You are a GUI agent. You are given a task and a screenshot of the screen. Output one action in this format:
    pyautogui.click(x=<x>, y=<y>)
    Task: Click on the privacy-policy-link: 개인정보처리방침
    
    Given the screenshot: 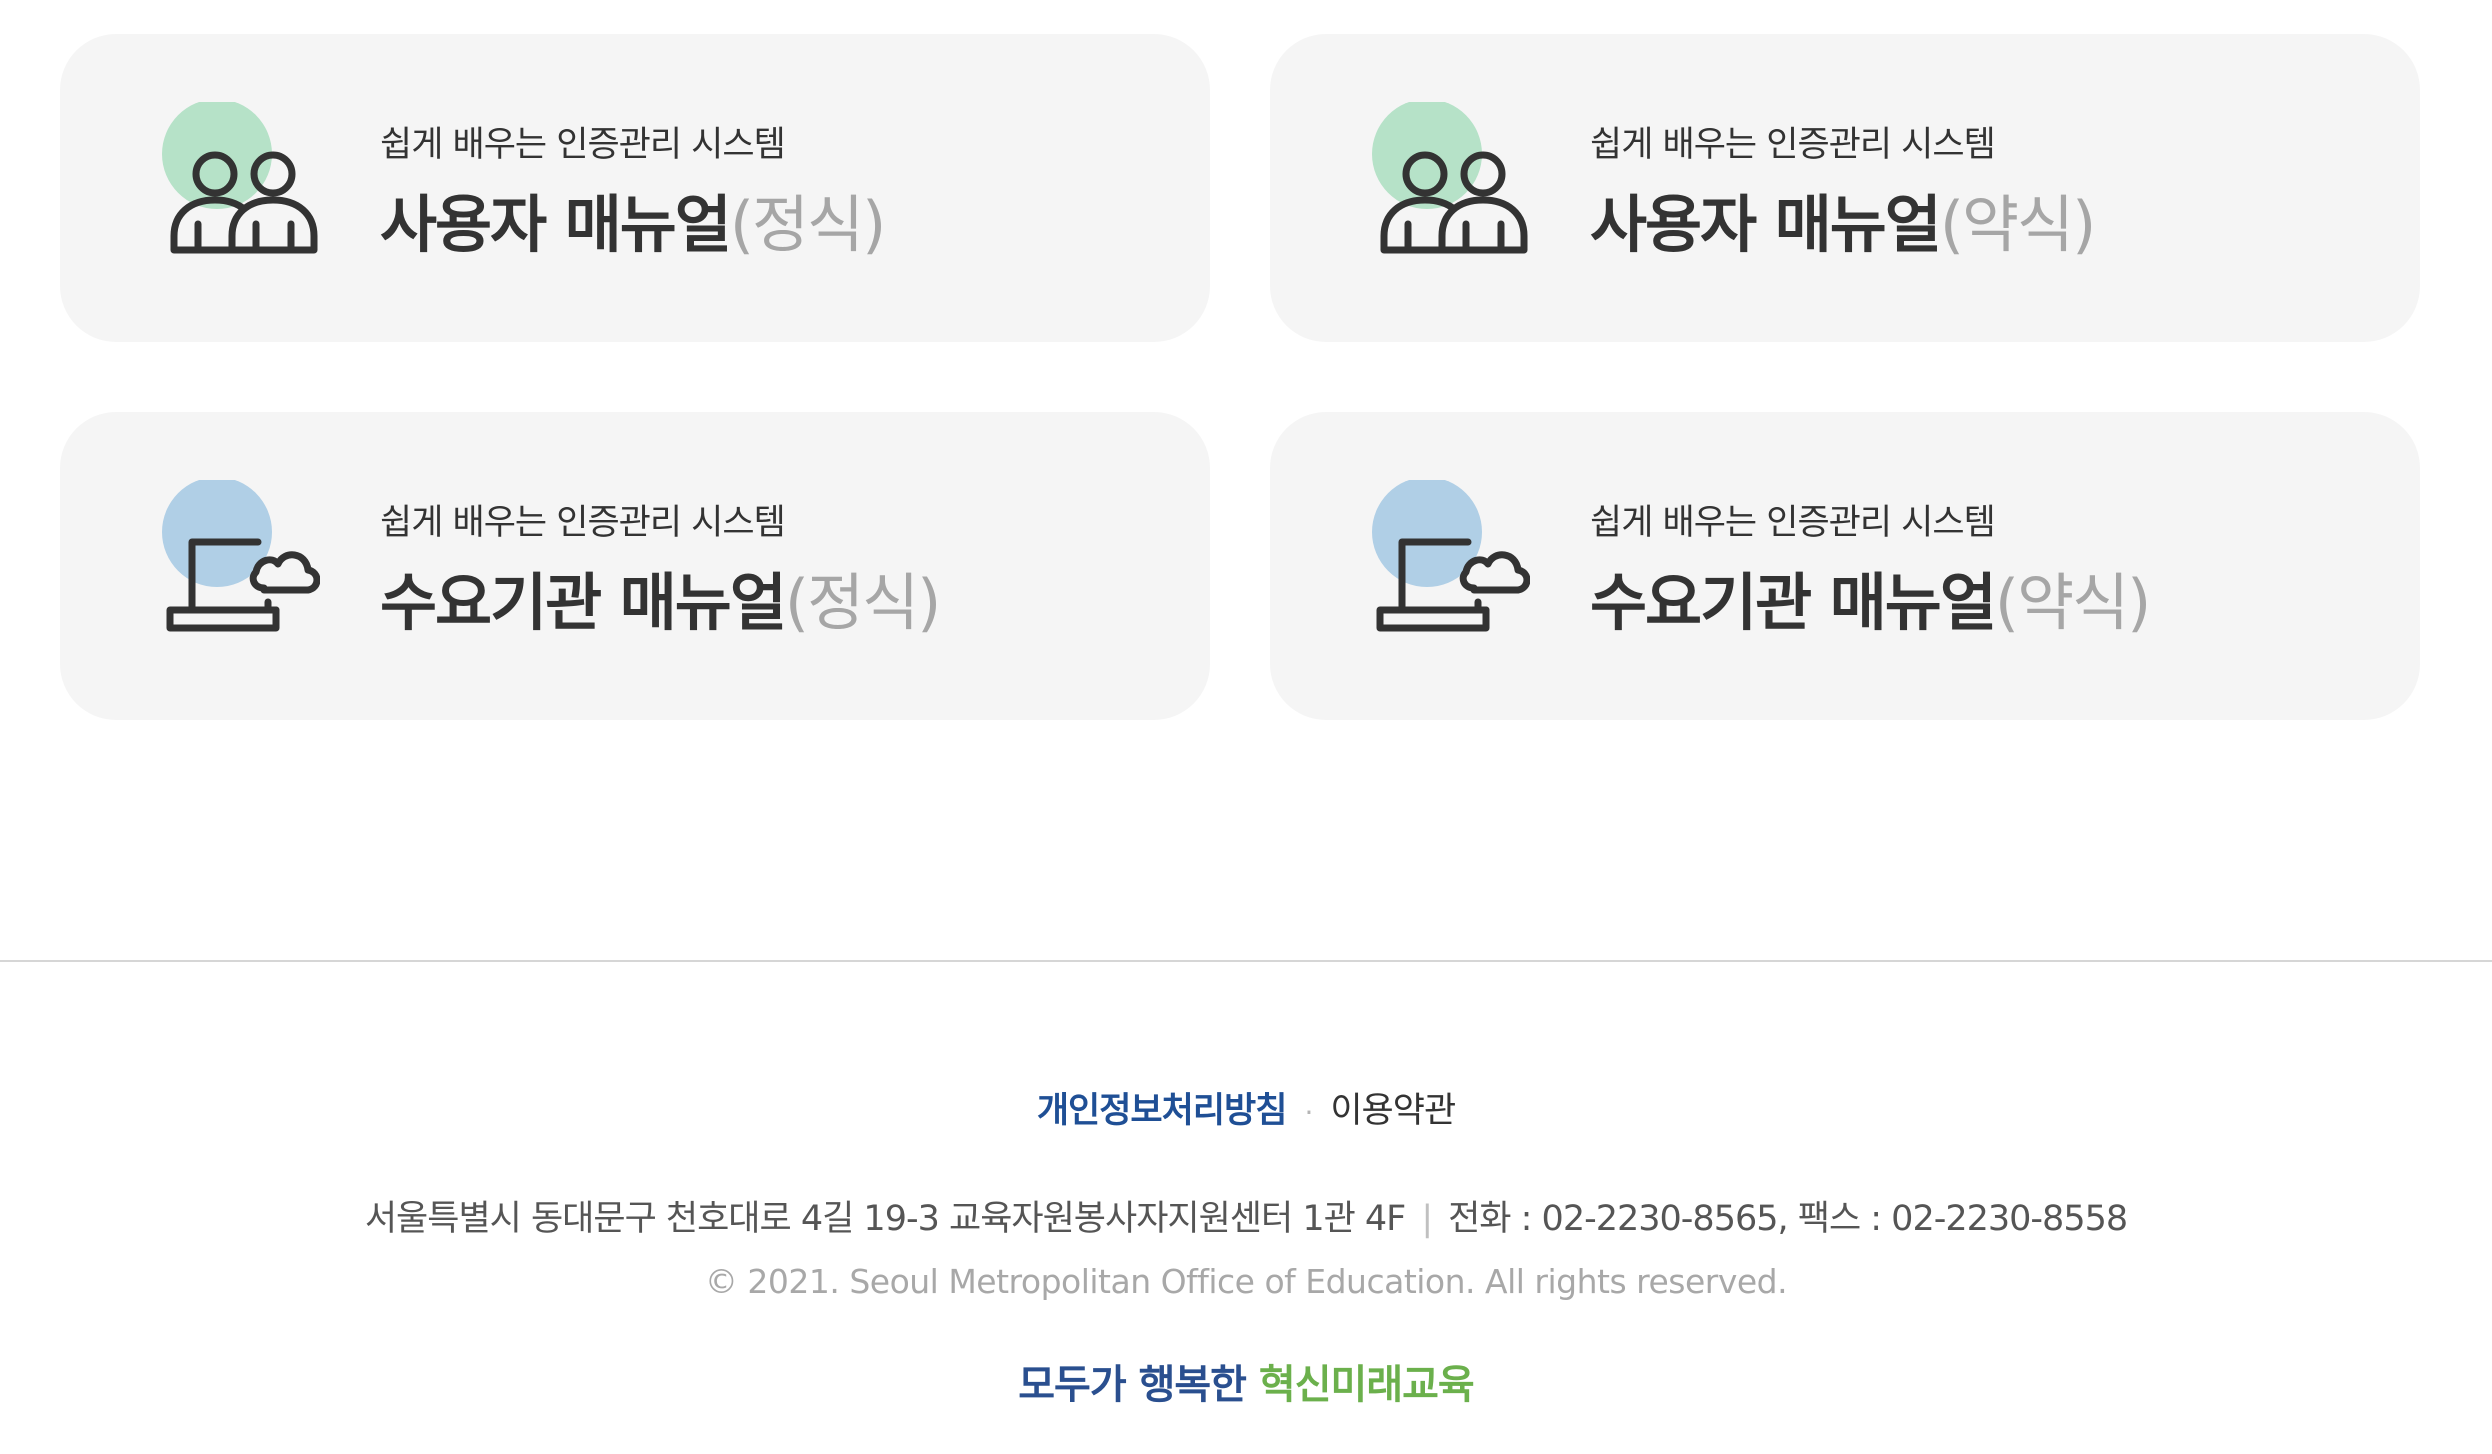 What is the action you would take?
    pyautogui.click(x=1162, y=1111)
    